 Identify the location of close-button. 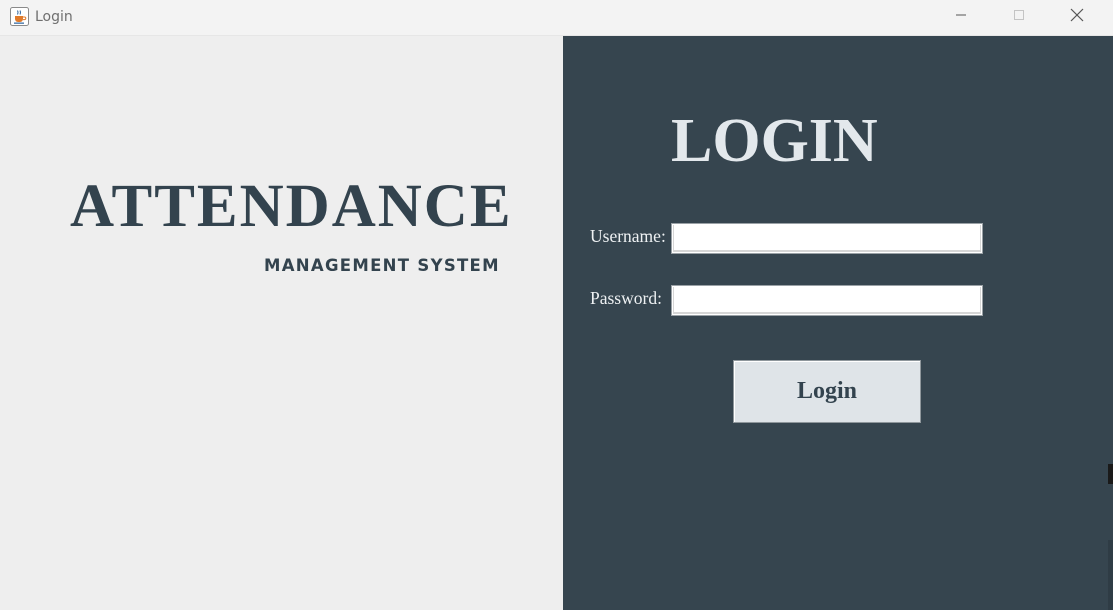
(1077, 17).